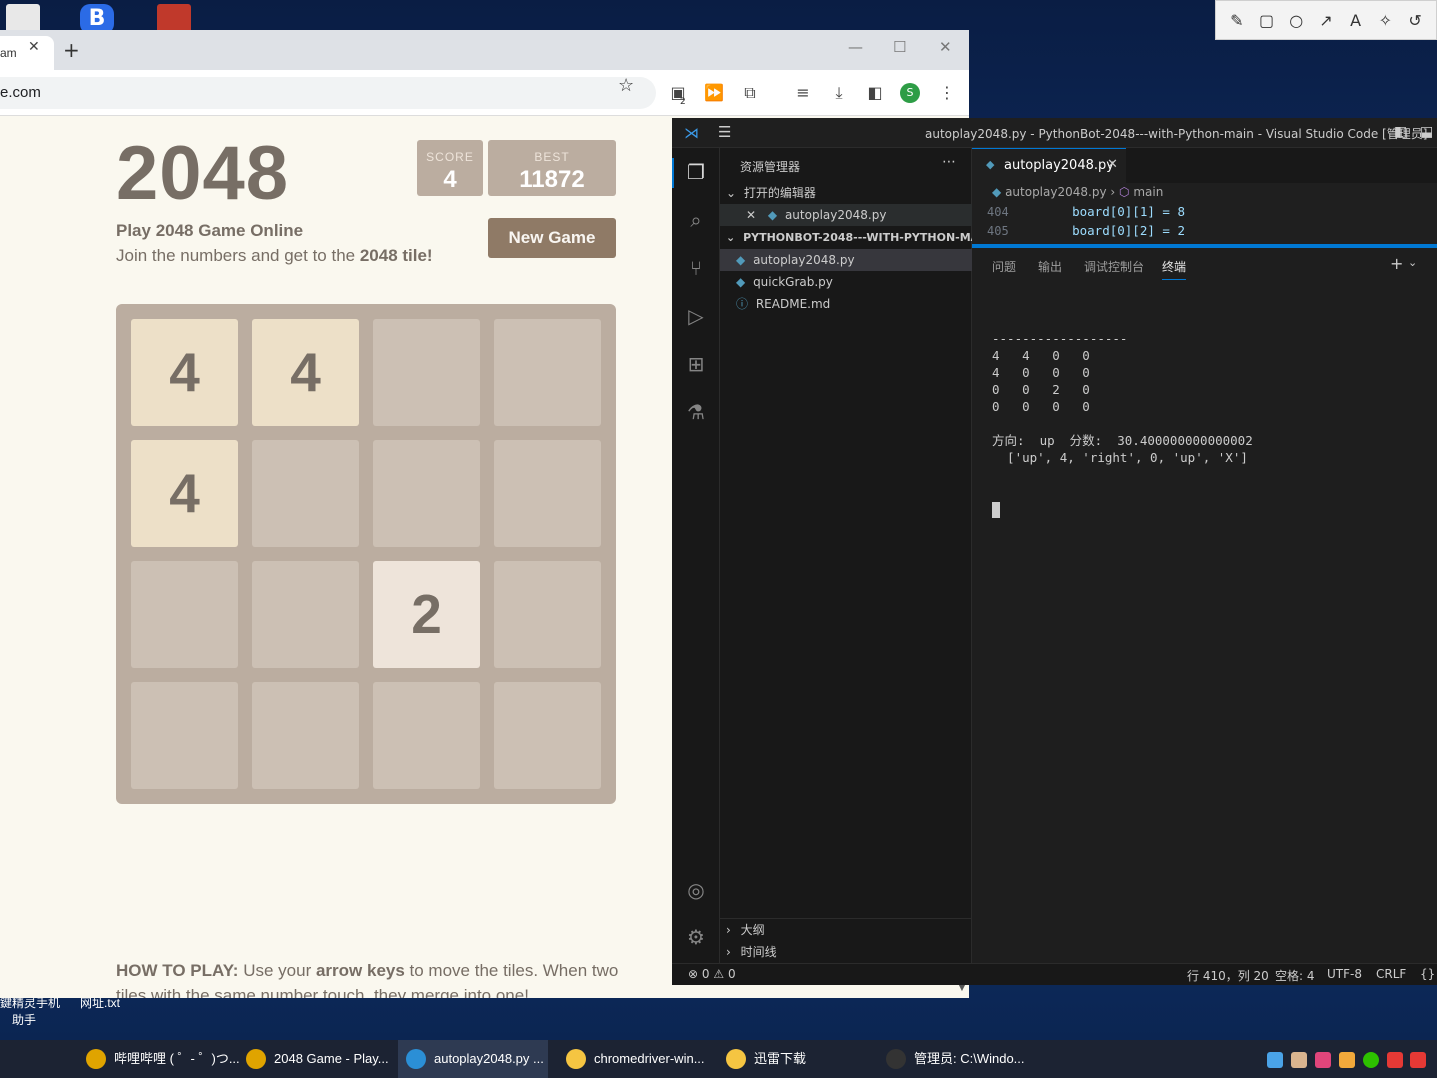 Image resolution: width=1437 pixels, height=1078 pixels. What do you see at coordinates (1418, 1060) in the screenshot?
I see `volume-icon` at bounding box center [1418, 1060].